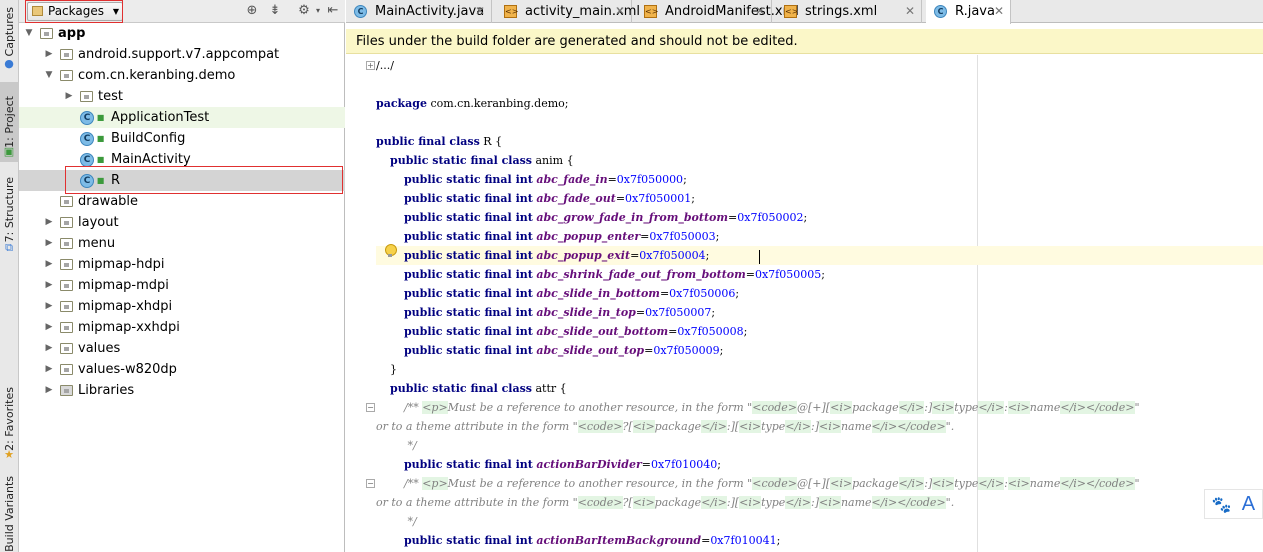 This screenshot has height=552, width=1263. I want to click on tree-node: ▼ app, so click(182, 33).